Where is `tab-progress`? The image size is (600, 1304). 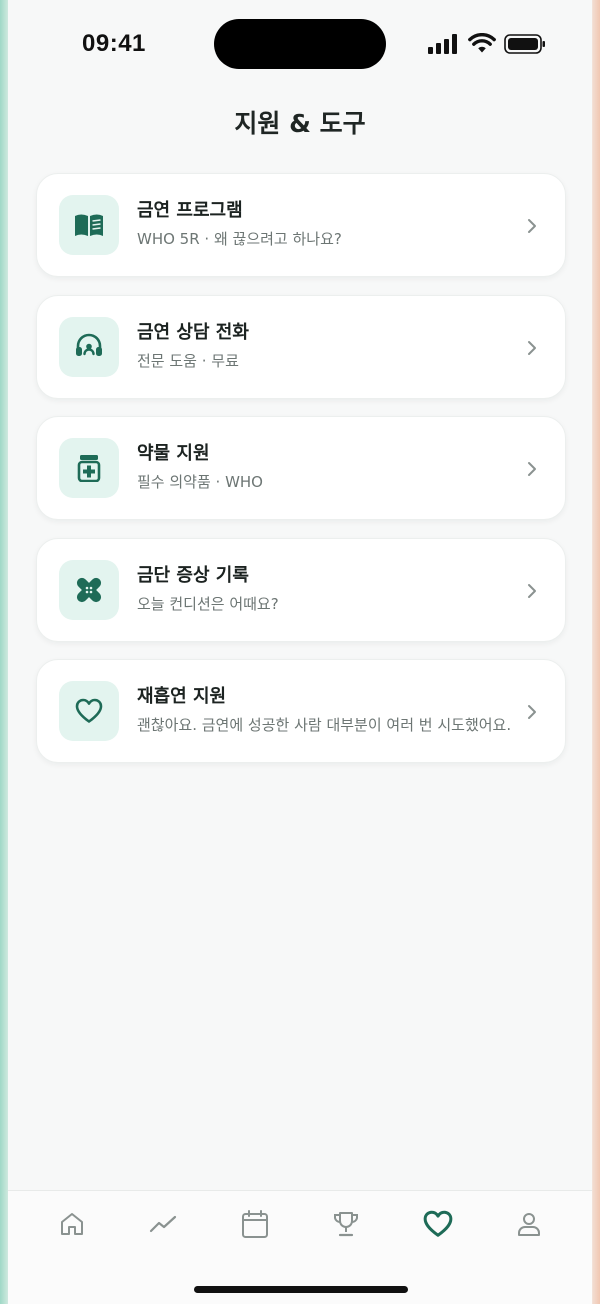
tab-progress is located at coordinates (163, 1224).